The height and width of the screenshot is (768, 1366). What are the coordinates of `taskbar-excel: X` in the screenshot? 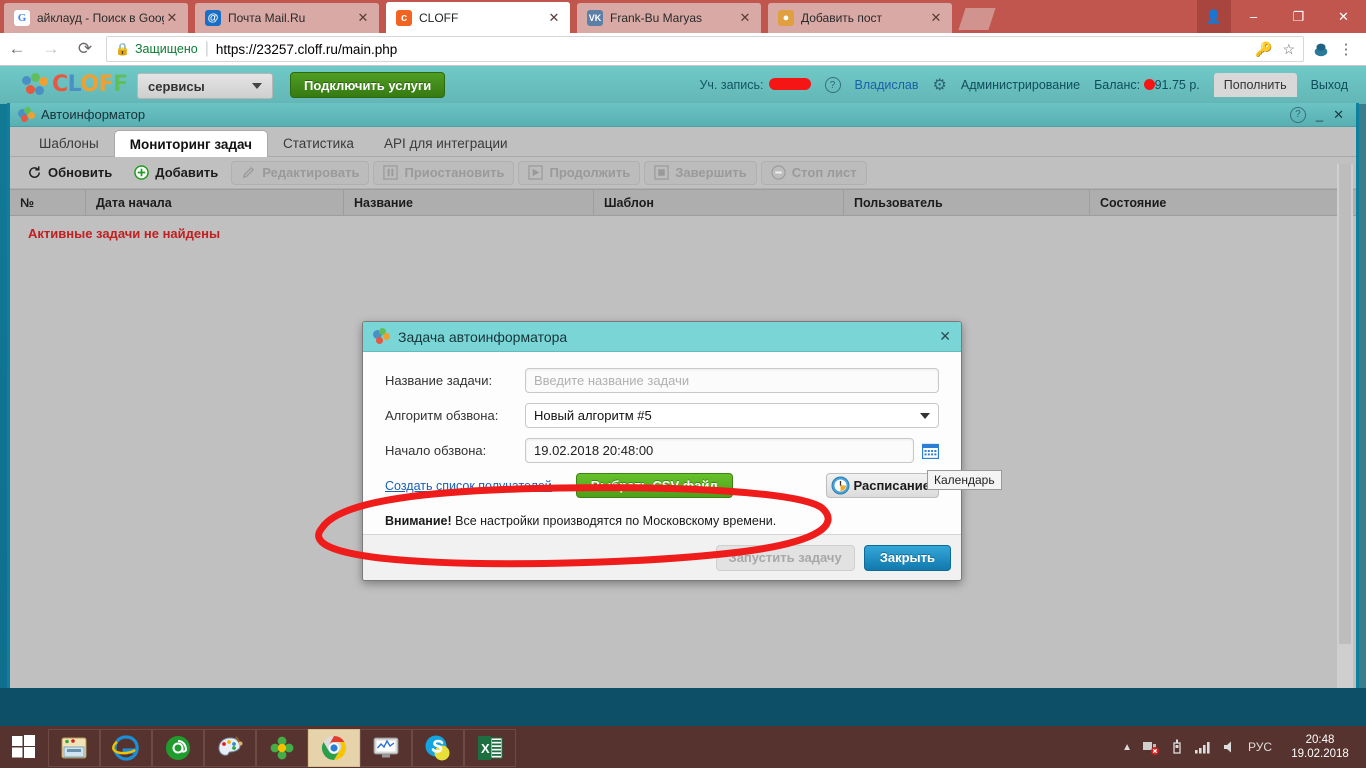 It's located at (490, 748).